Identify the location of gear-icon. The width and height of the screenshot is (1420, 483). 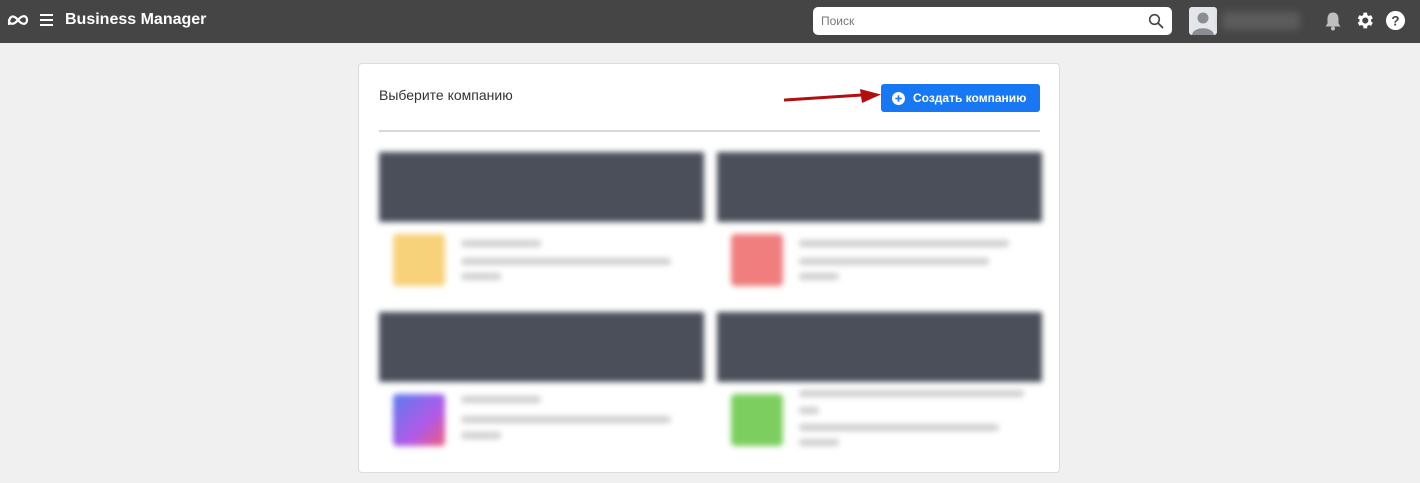
(1364, 20).